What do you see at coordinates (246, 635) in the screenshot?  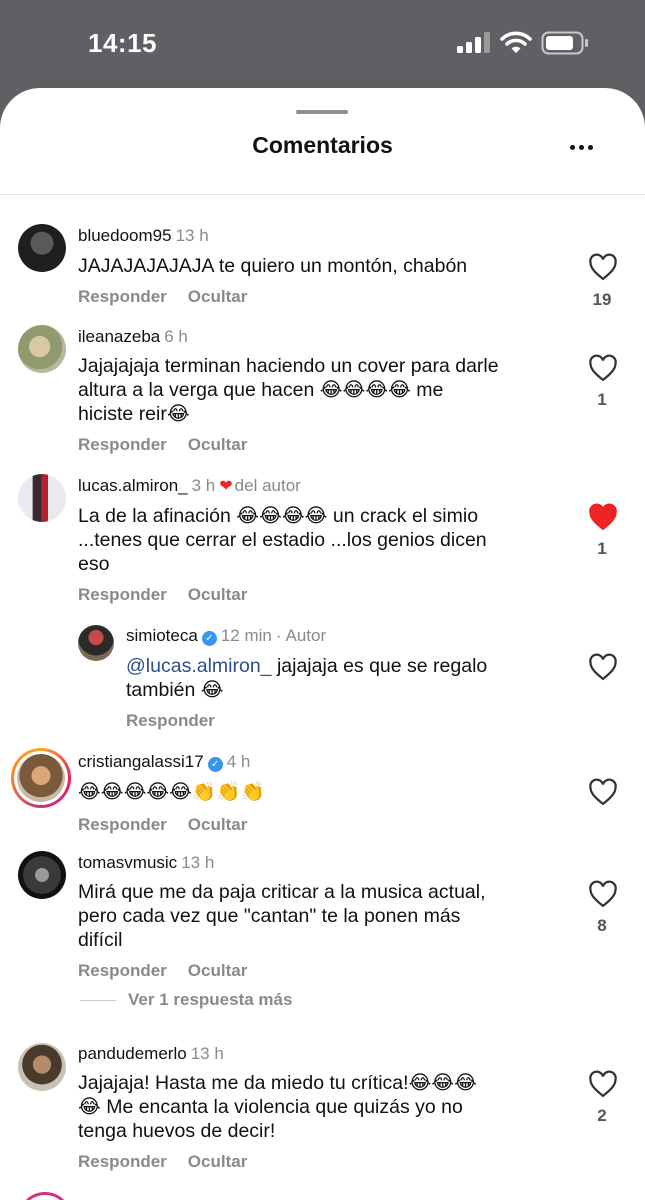 I see `comment-time: 12 min` at bounding box center [246, 635].